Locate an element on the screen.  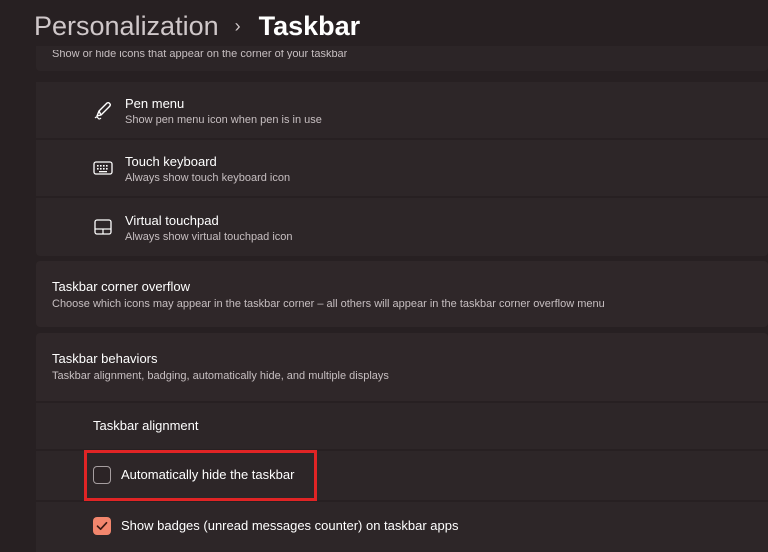
pen-menu-desc: Show pen menu icon when pen is in use is located at coordinates (223, 120).